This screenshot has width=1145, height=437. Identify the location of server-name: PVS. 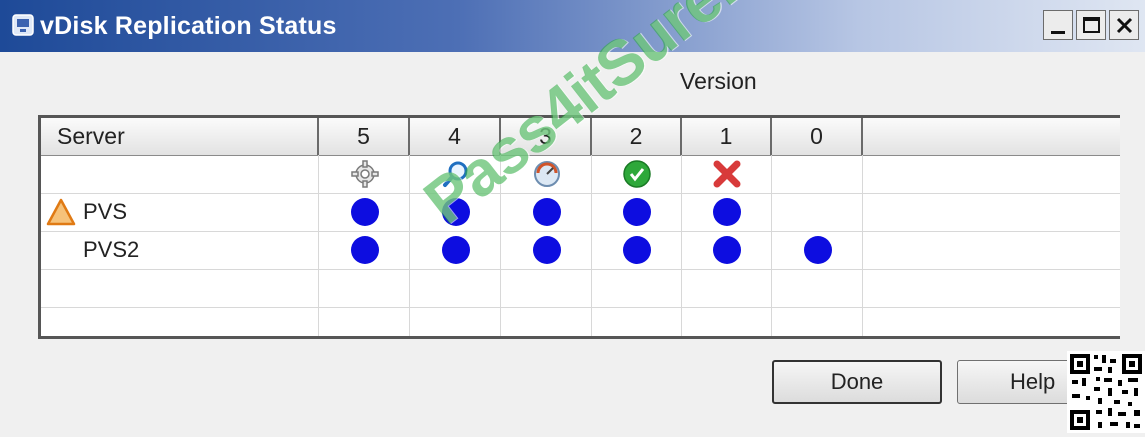
(105, 211).